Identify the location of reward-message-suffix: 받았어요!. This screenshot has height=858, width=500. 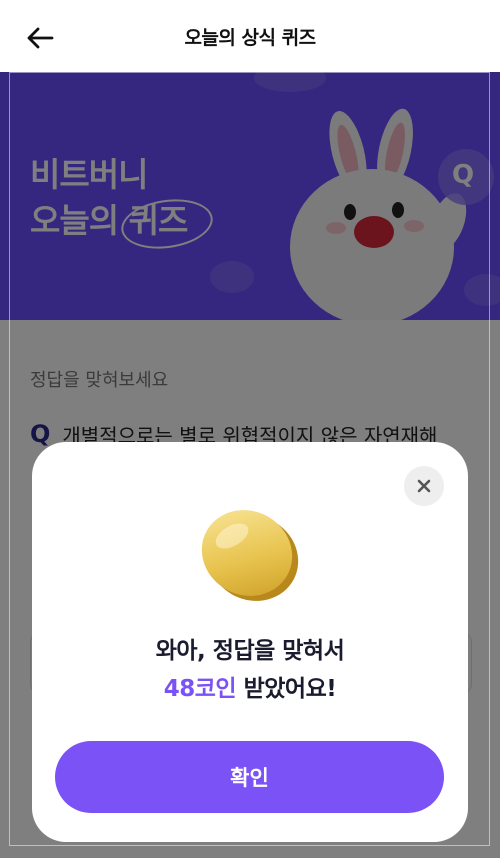
(286, 689).